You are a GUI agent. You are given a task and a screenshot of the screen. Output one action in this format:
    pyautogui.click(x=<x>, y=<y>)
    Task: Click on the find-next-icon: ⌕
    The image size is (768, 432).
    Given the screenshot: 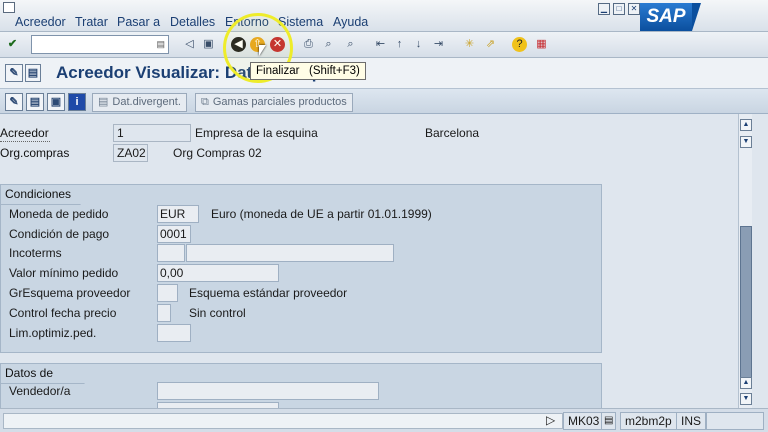 What is the action you would take?
    pyautogui.click(x=350, y=44)
    